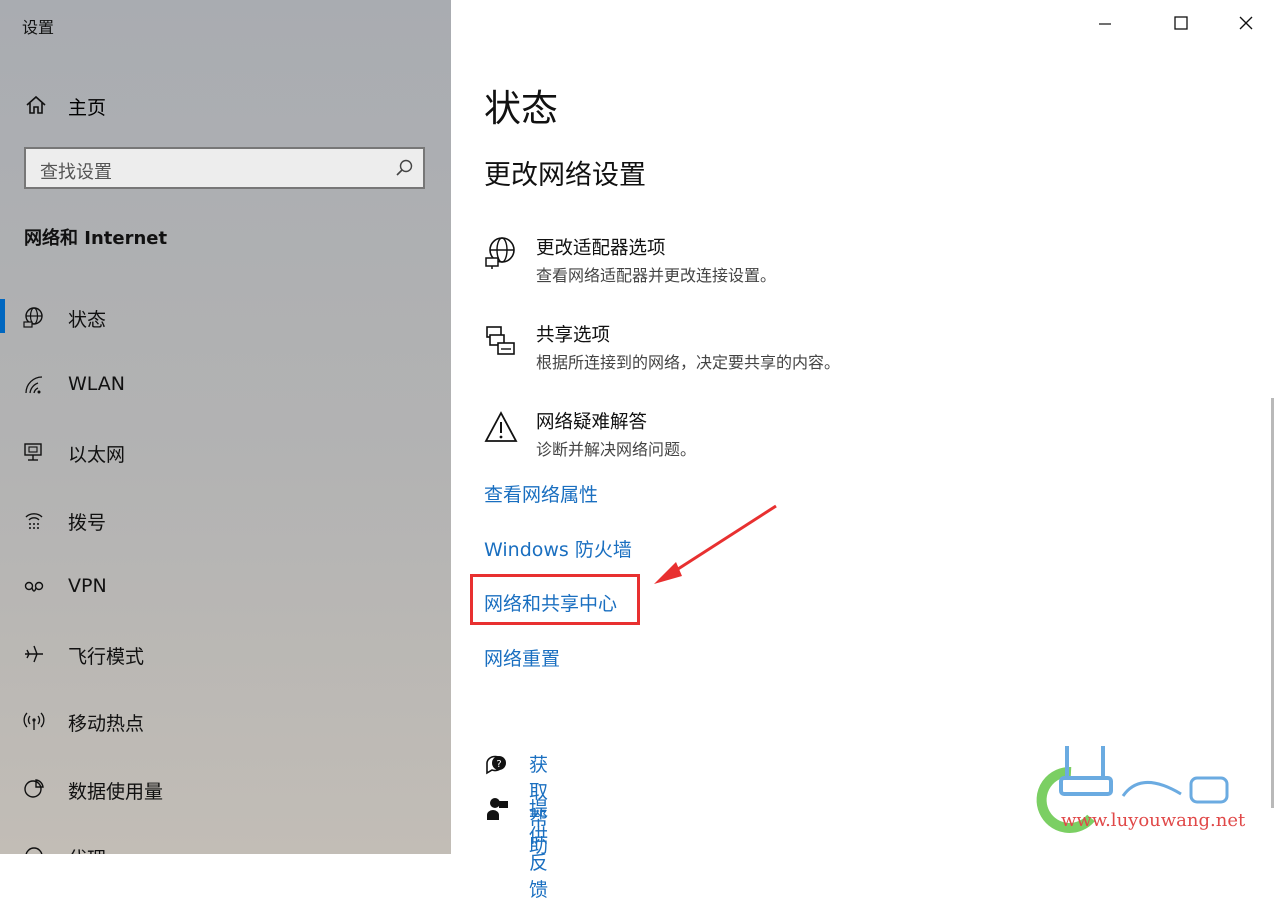 The height and width of the screenshot is (902, 1280). What do you see at coordinates (76, 172) in the screenshot?
I see `search-placeholder: 查找设置` at bounding box center [76, 172].